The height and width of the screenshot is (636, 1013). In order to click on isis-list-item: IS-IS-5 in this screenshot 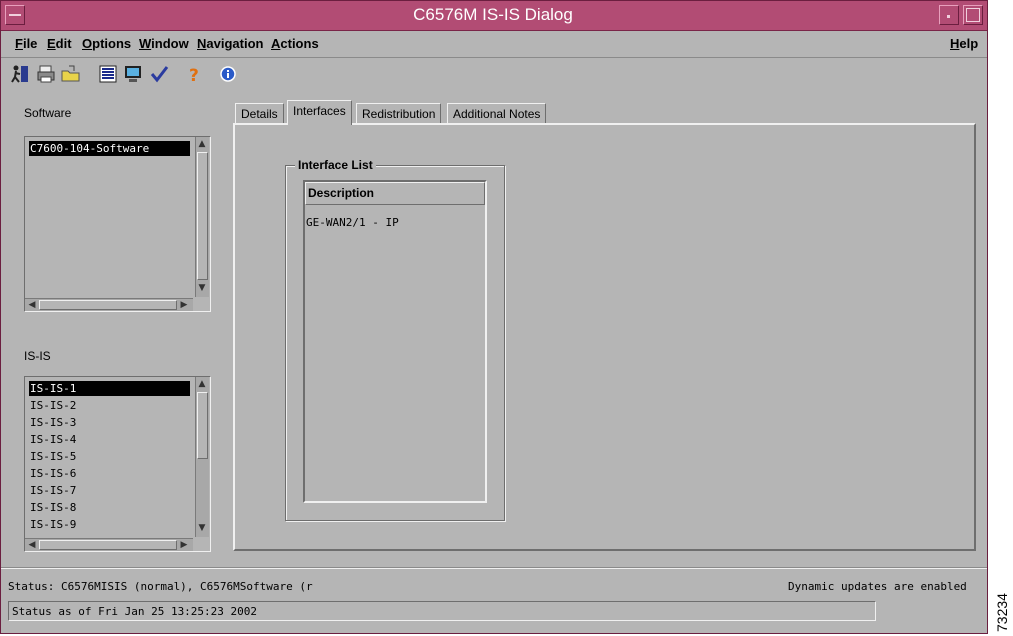, I will do `click(109, 456)`.